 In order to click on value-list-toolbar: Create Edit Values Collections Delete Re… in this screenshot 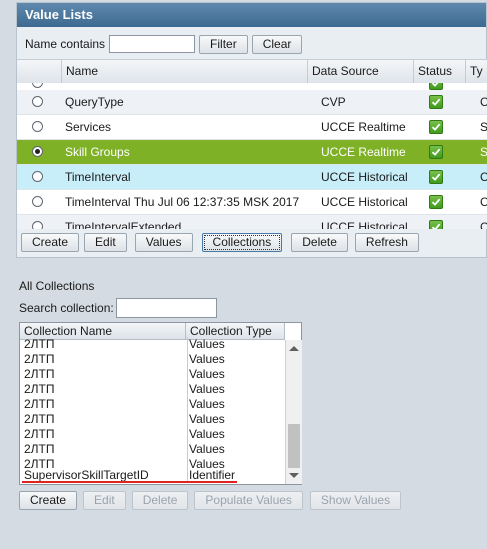, I will do `click(220, 242)`.